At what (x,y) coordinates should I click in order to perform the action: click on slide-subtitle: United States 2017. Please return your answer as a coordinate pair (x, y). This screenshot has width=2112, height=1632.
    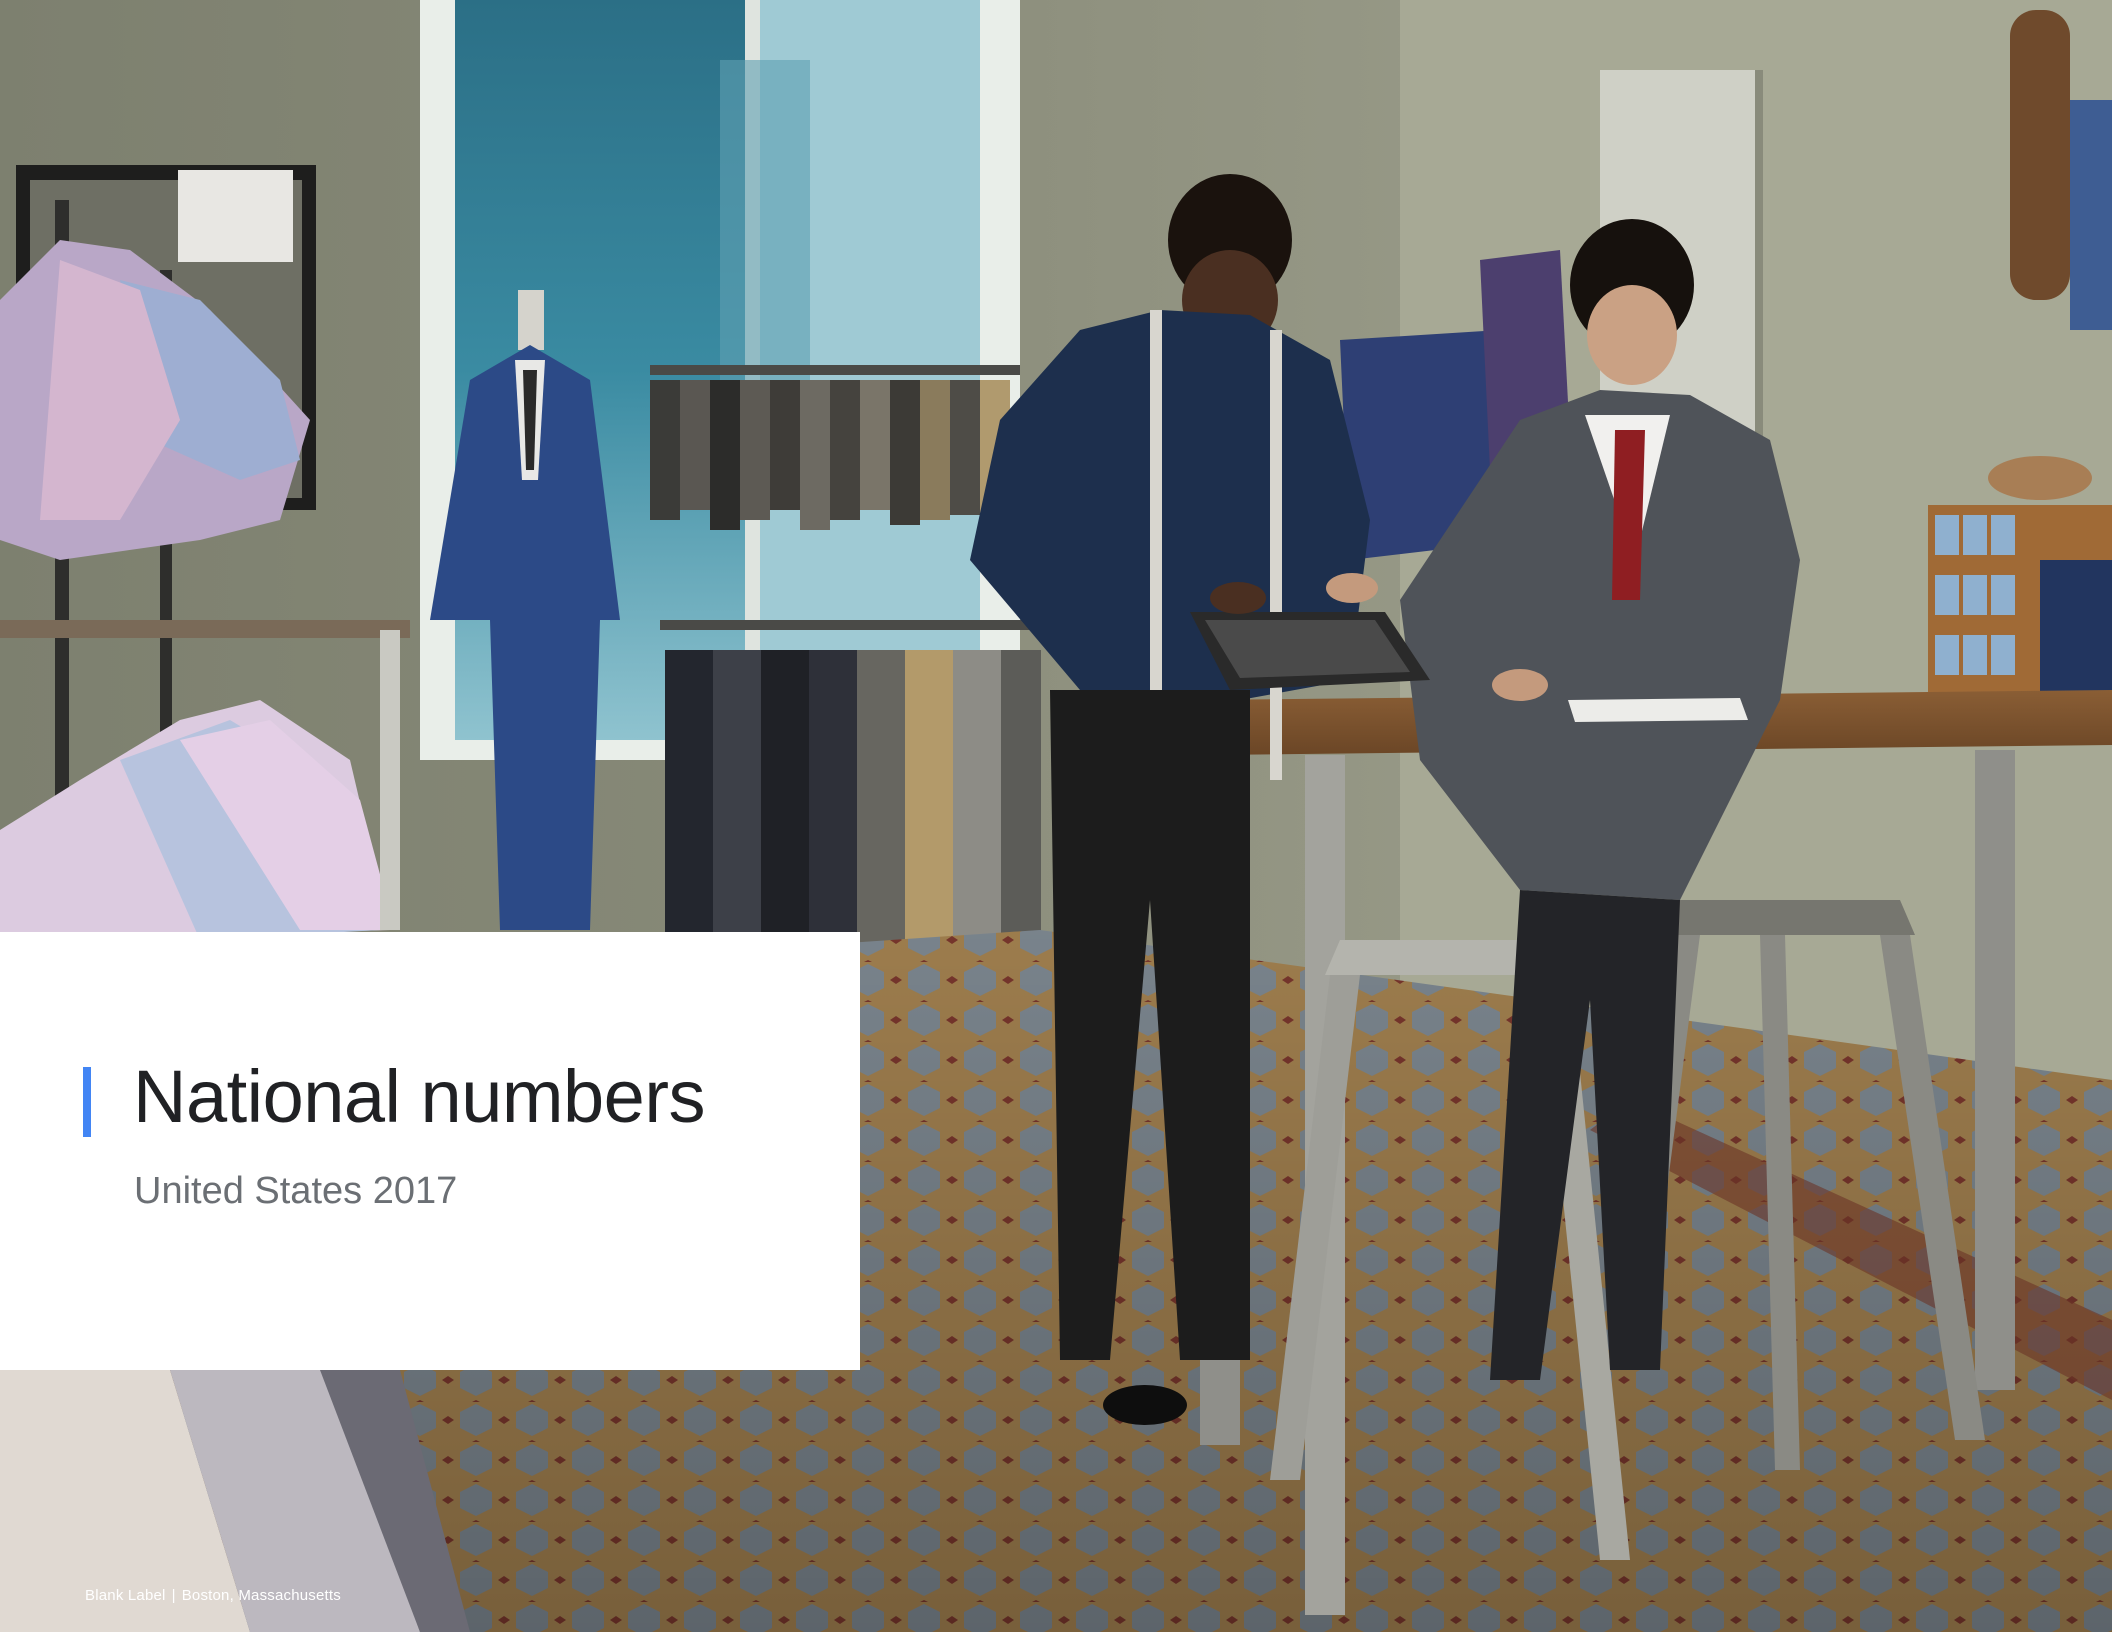
    Looking at the image, I should click on (296, 1191).